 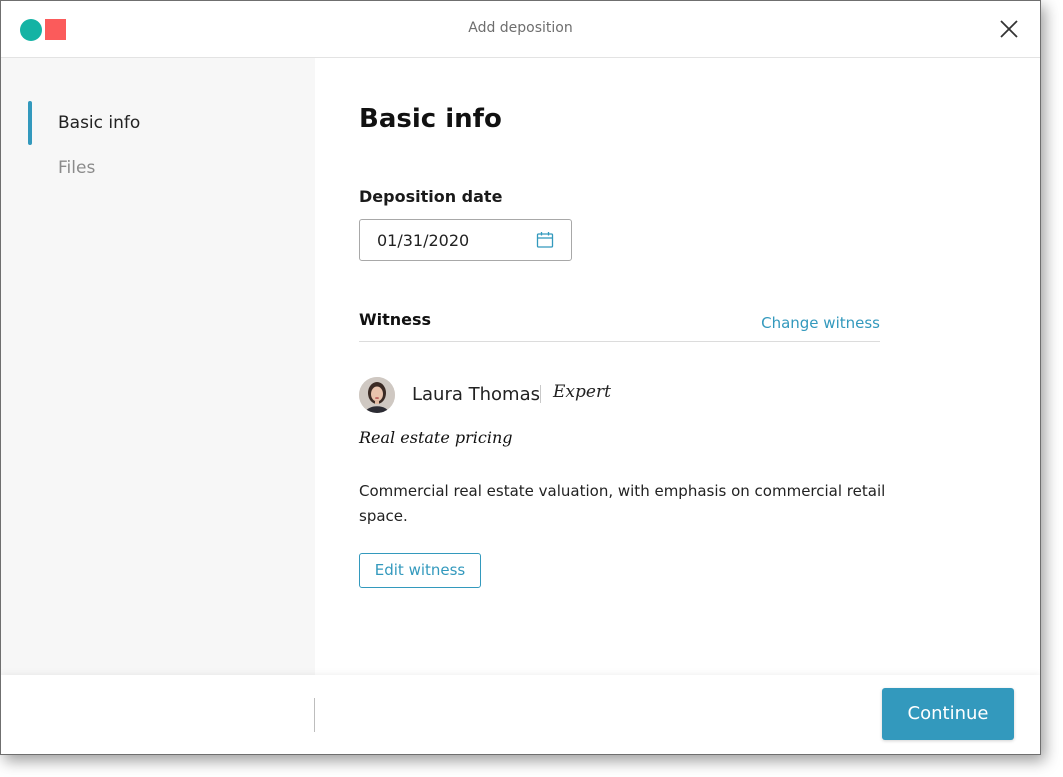 I want to click on deposition-date-value: 01/31/2020, so click(x=423, y=240).